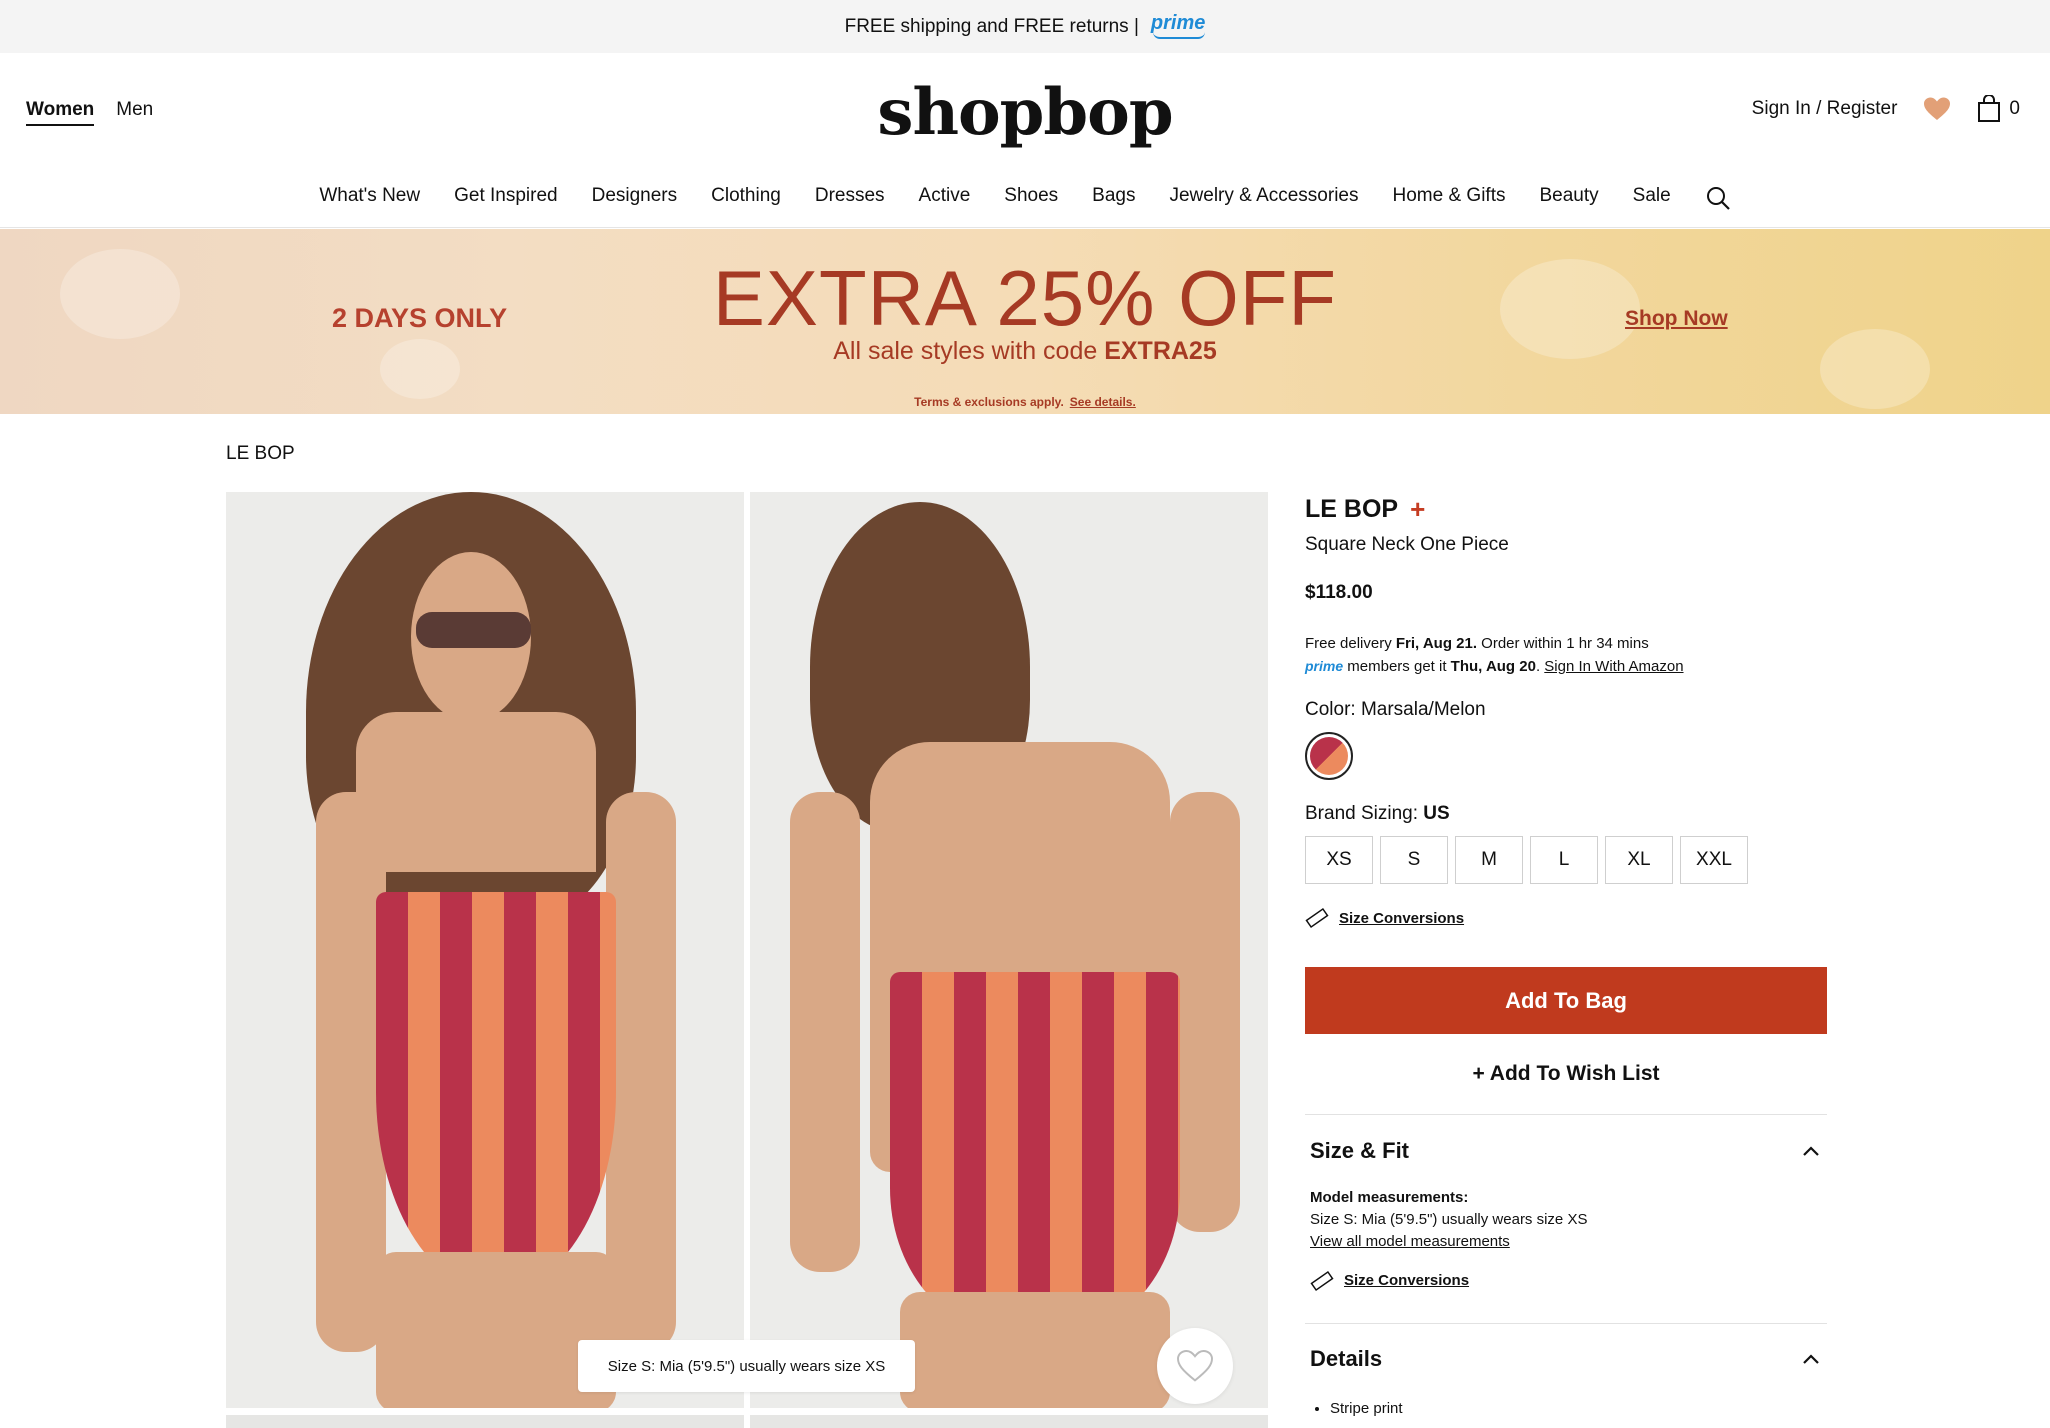 The image size is (2050, 1428). What do you see at coordinates (1346, 1358) in the screenshot?
I see `details-title: Details` at bounding box center [1346, 1358].